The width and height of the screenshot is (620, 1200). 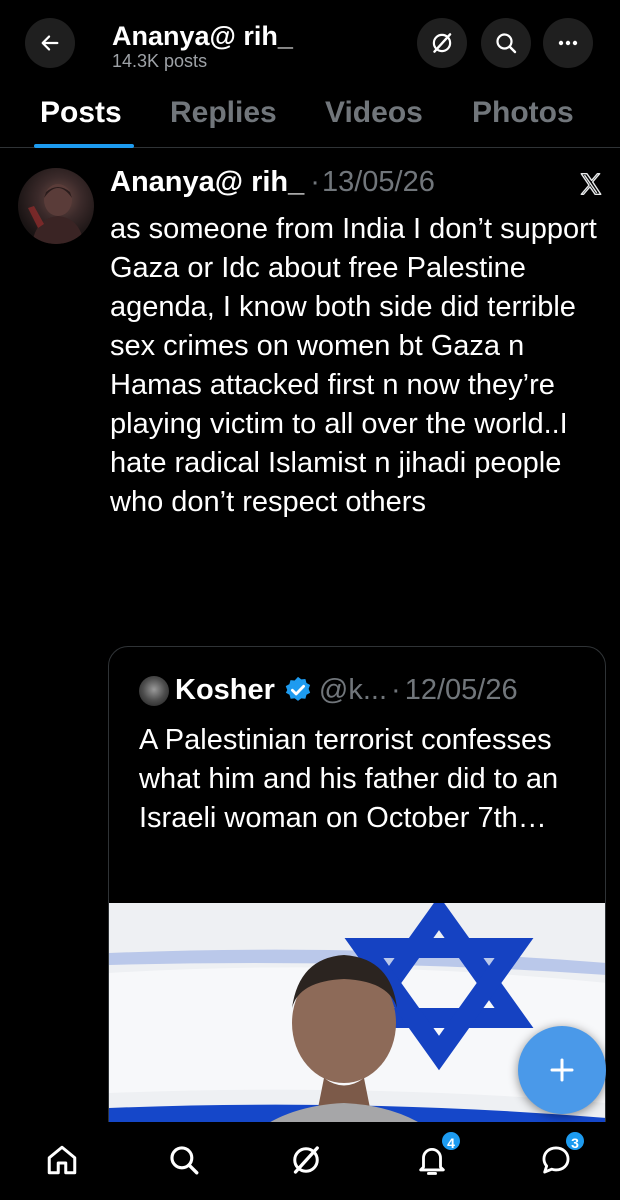 I want to click on nav-search, so click(x=184, y=1160).